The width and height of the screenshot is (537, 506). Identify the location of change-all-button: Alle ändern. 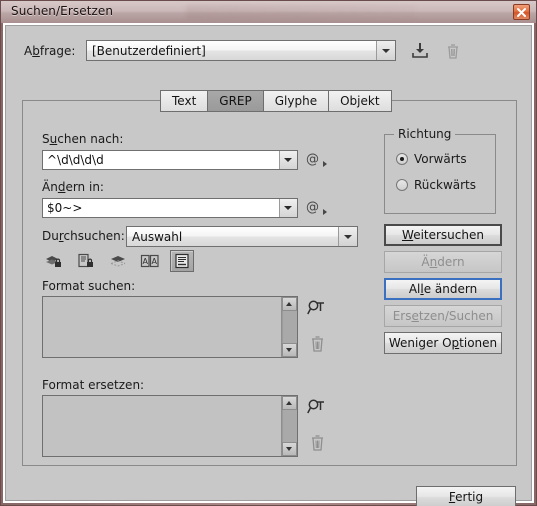
(443, 289).